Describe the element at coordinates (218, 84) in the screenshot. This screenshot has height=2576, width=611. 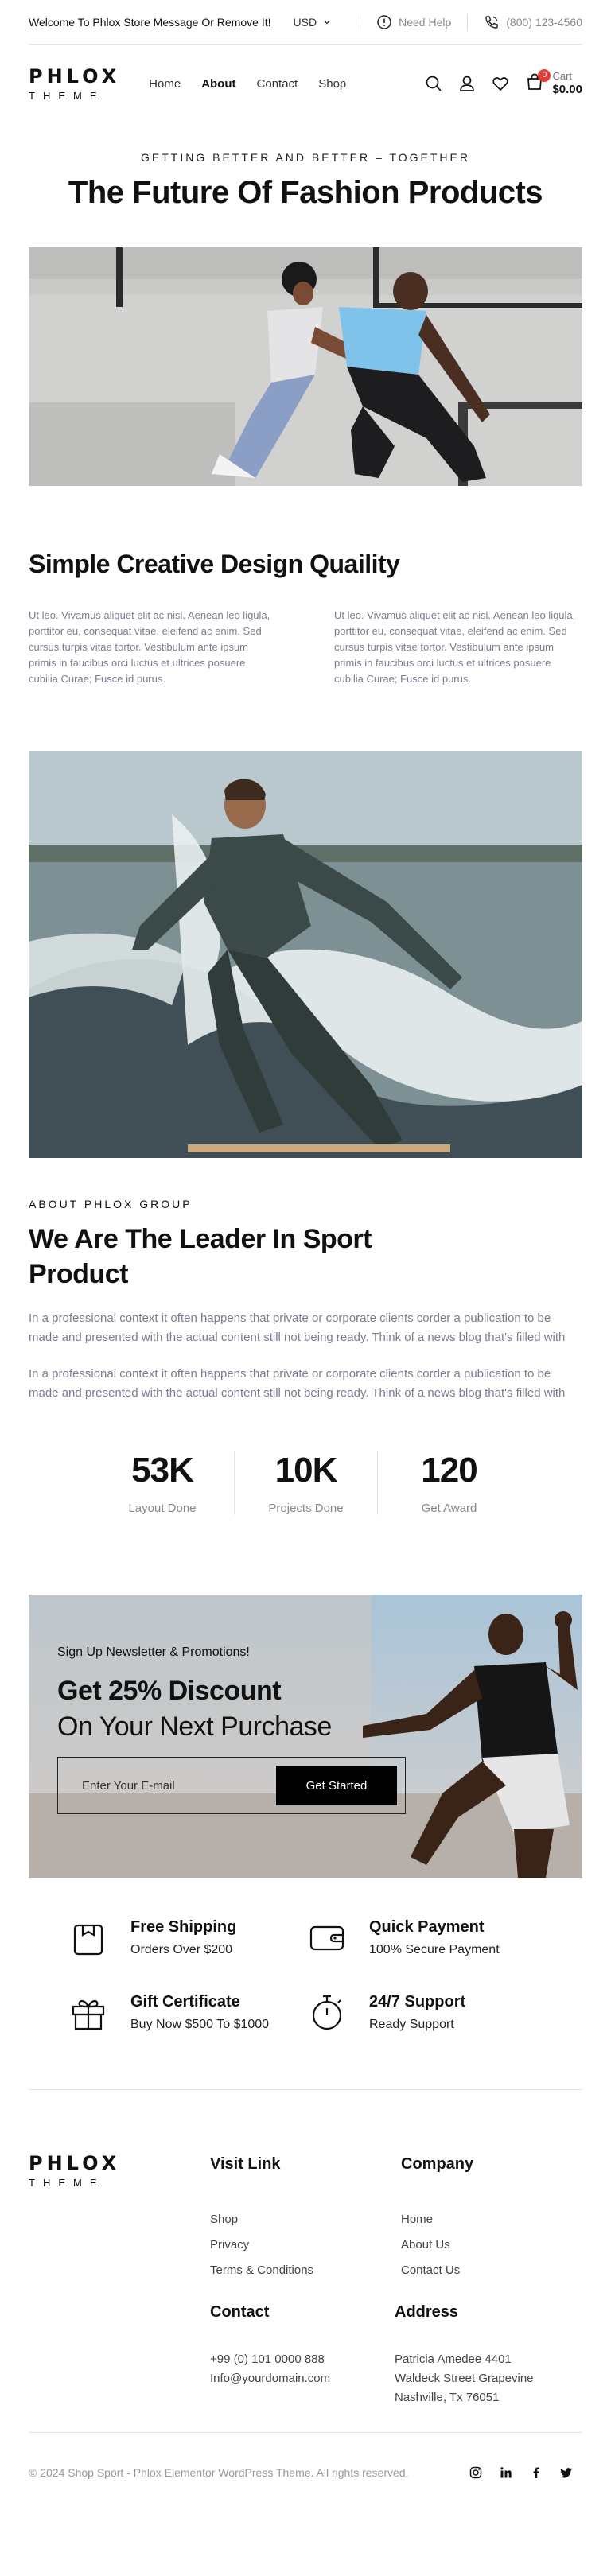
I see `nav-about: About` at that location.